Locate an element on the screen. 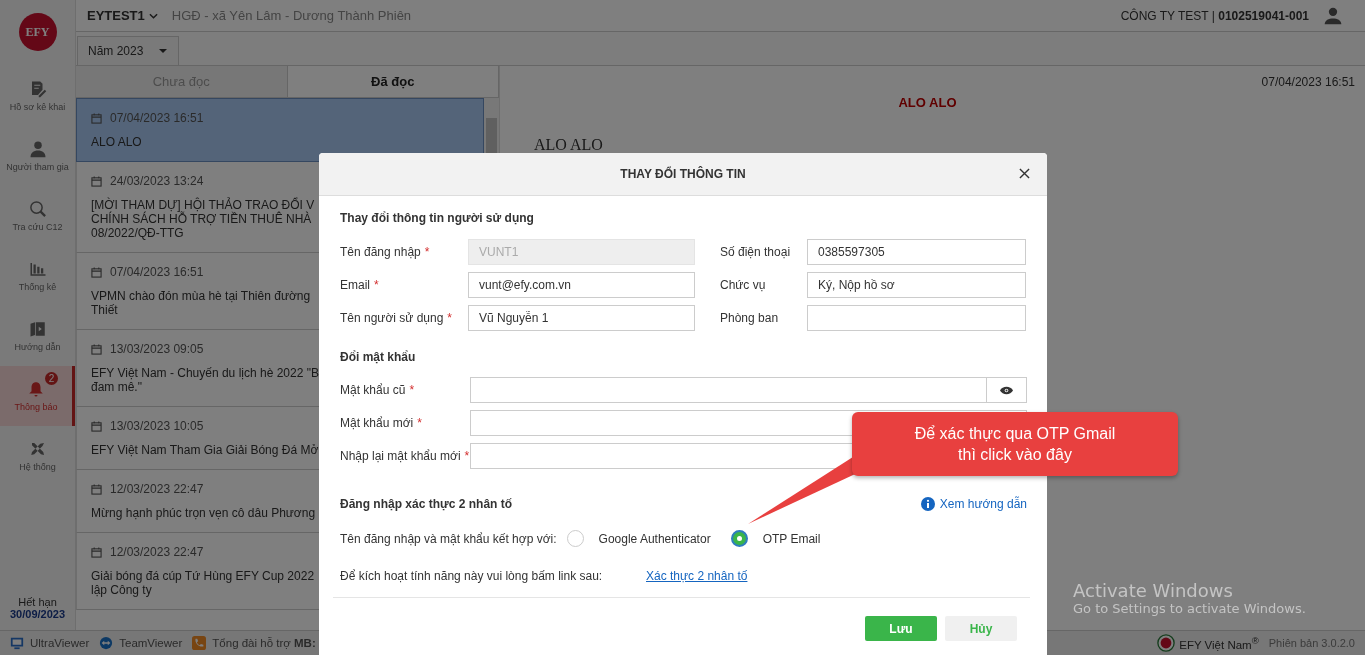 This screenshot has width=1365, height=655. nav-item: Tra cứu C12 is located at coordinates (37, 216).